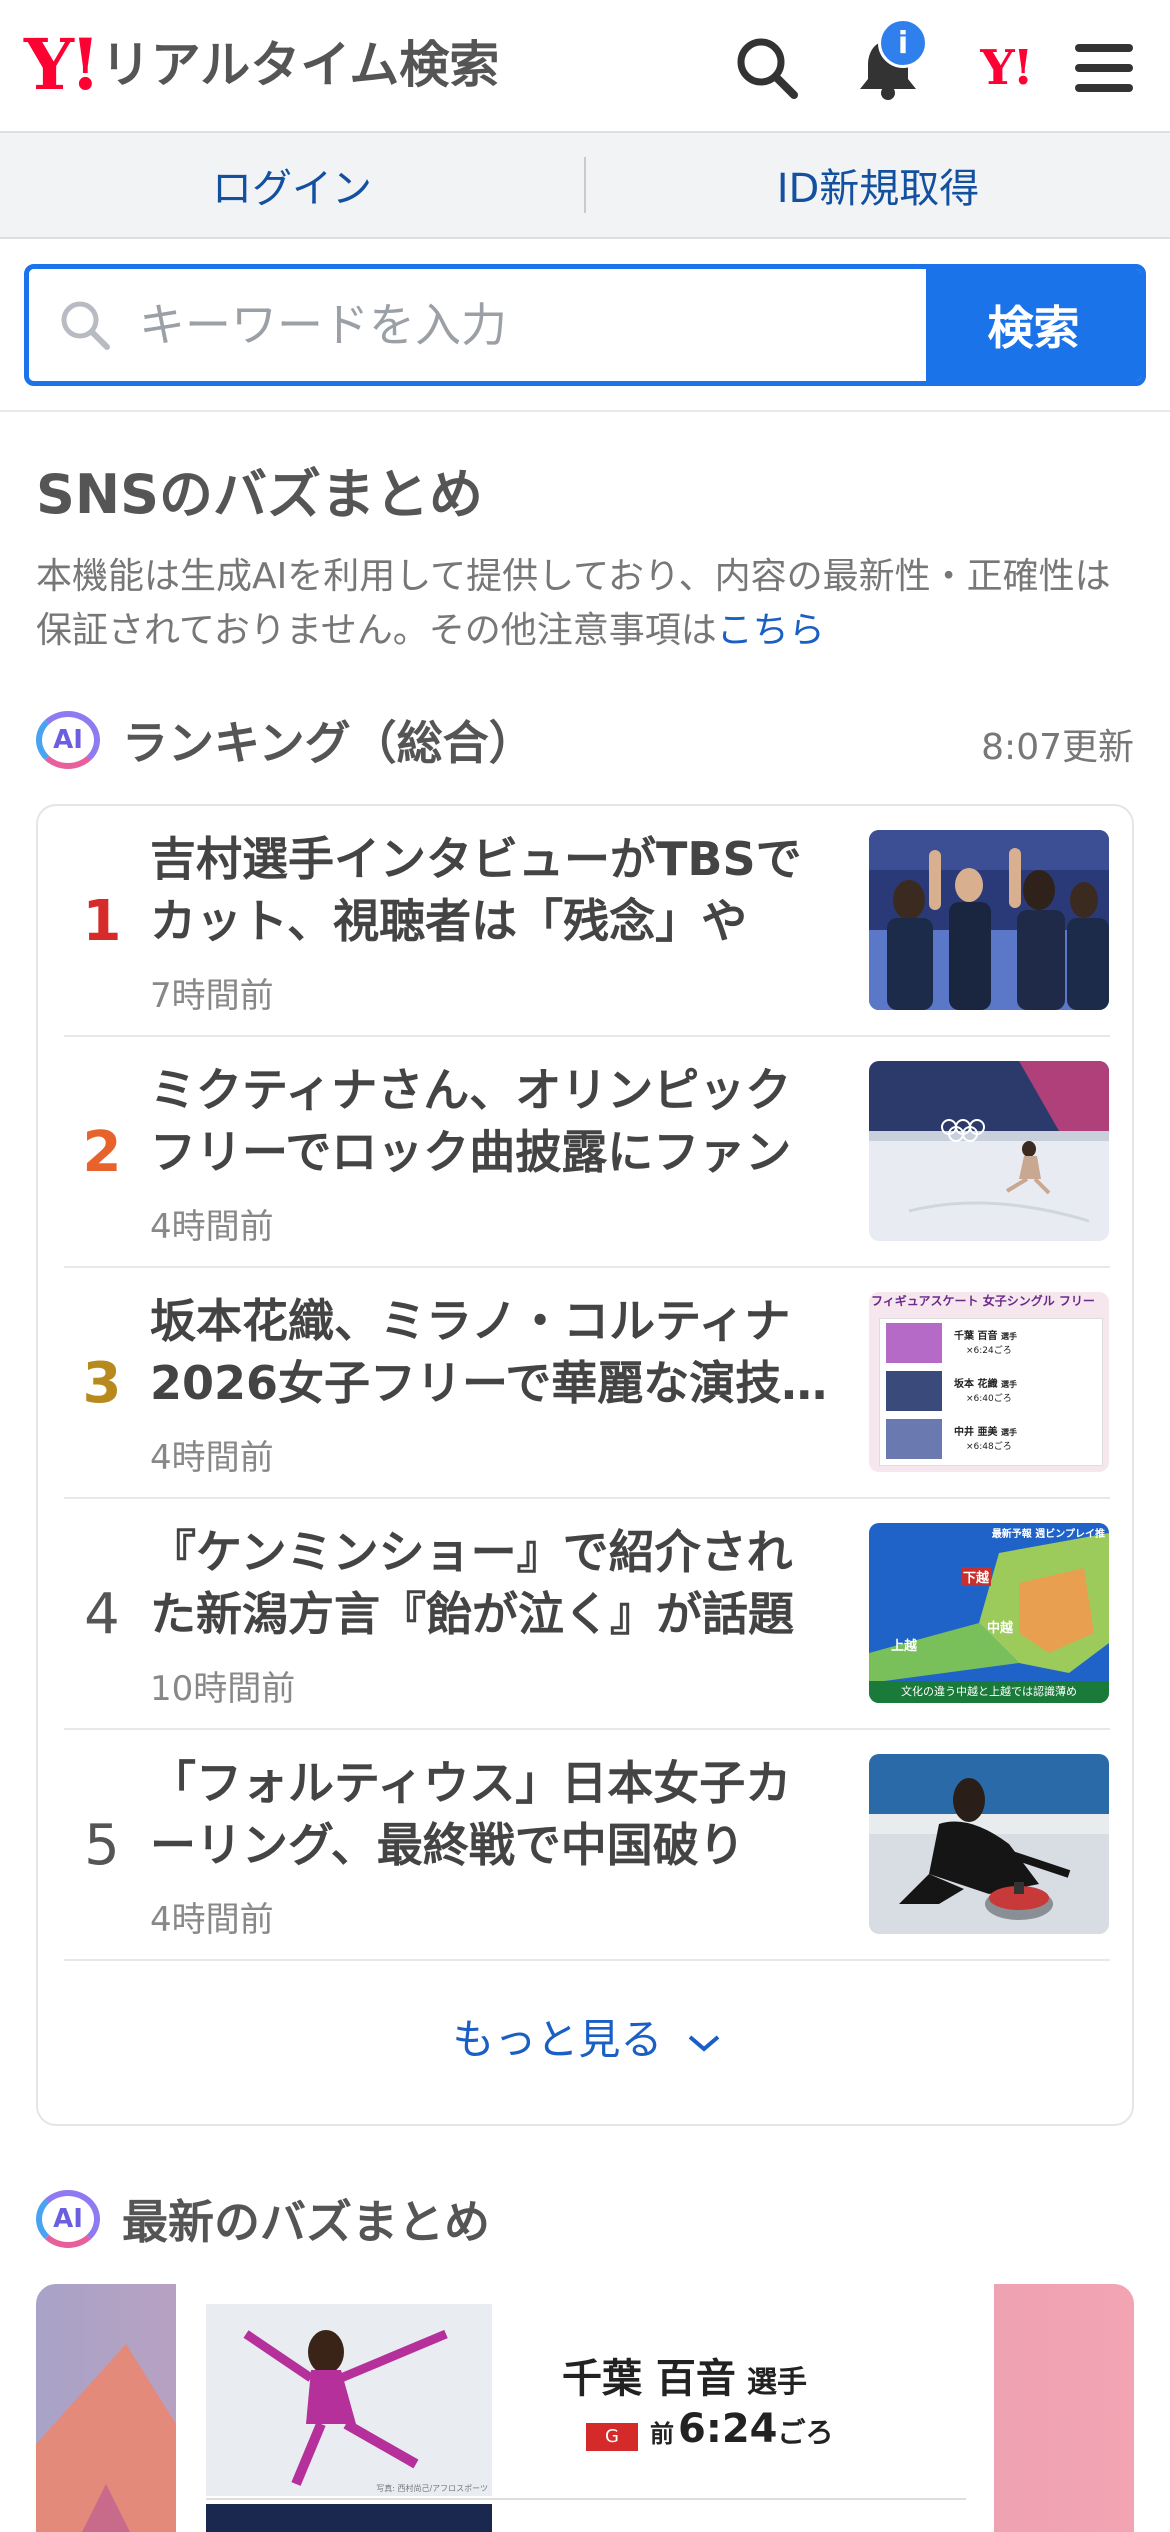 This screenshot has width=1170, height=2532. What do you see at coordinates (1033, 325) in the screenshot?
I see `search-button: 検索` at bounding box center [1033, 325].